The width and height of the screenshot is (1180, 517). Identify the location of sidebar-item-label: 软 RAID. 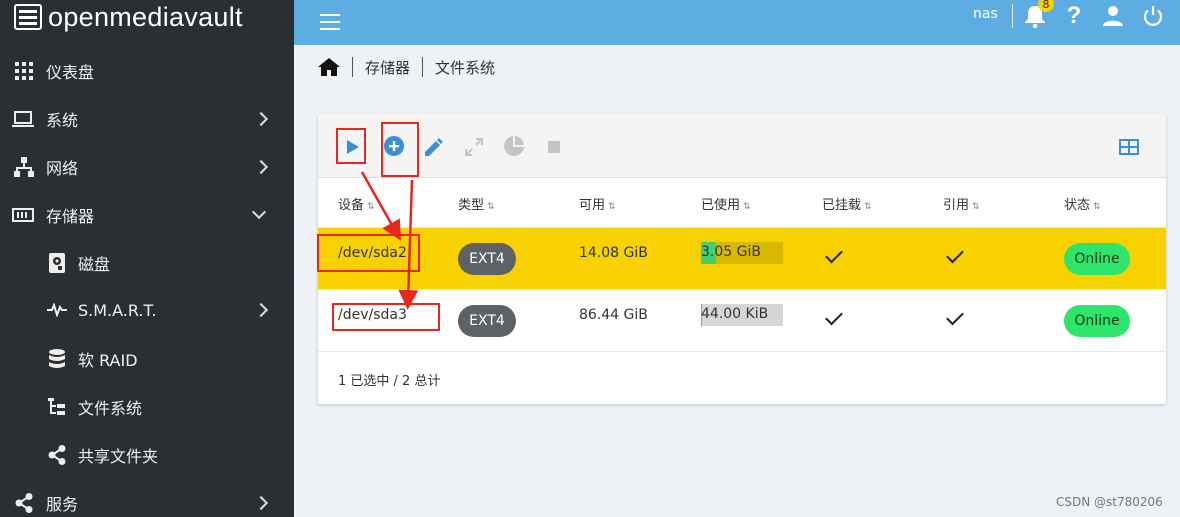
(108, 360).